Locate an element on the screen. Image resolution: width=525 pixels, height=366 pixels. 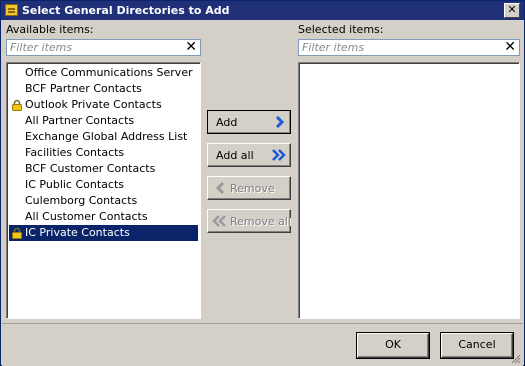
list-item: All Customer Contacts is located at coordinates (103, 217).